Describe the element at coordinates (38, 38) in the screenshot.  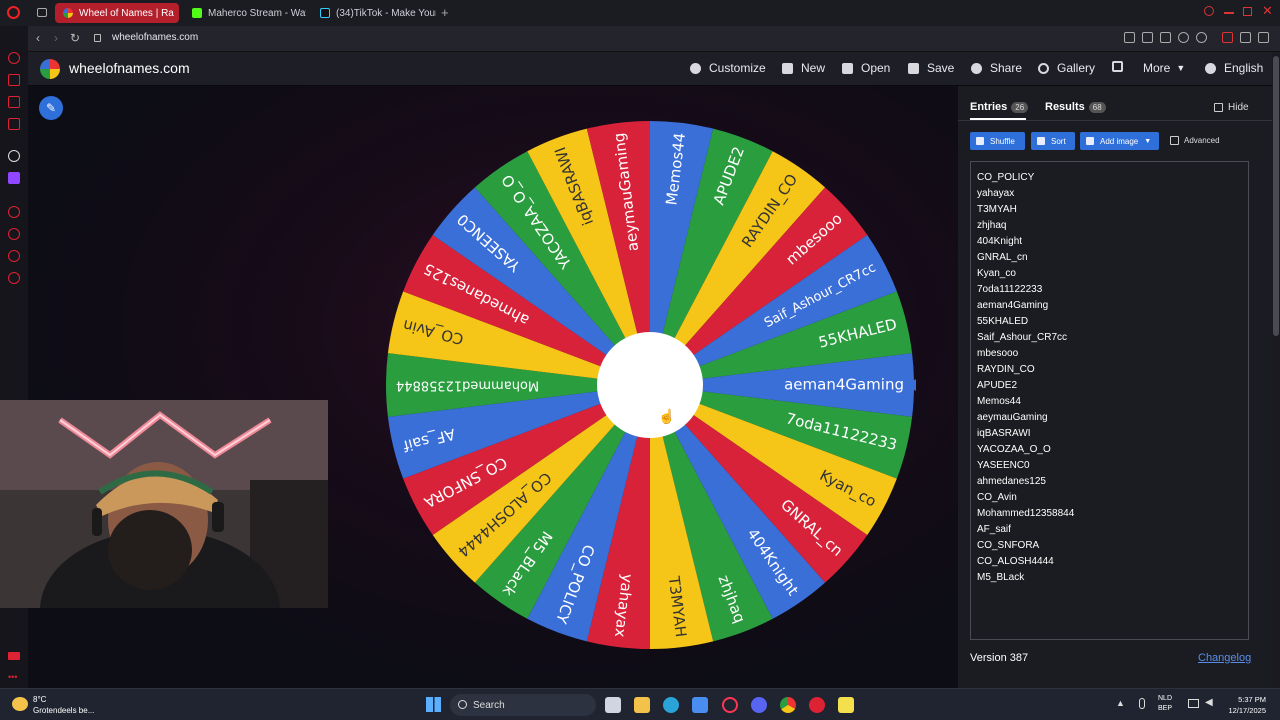
I see `back-icon: ‹` at that location.